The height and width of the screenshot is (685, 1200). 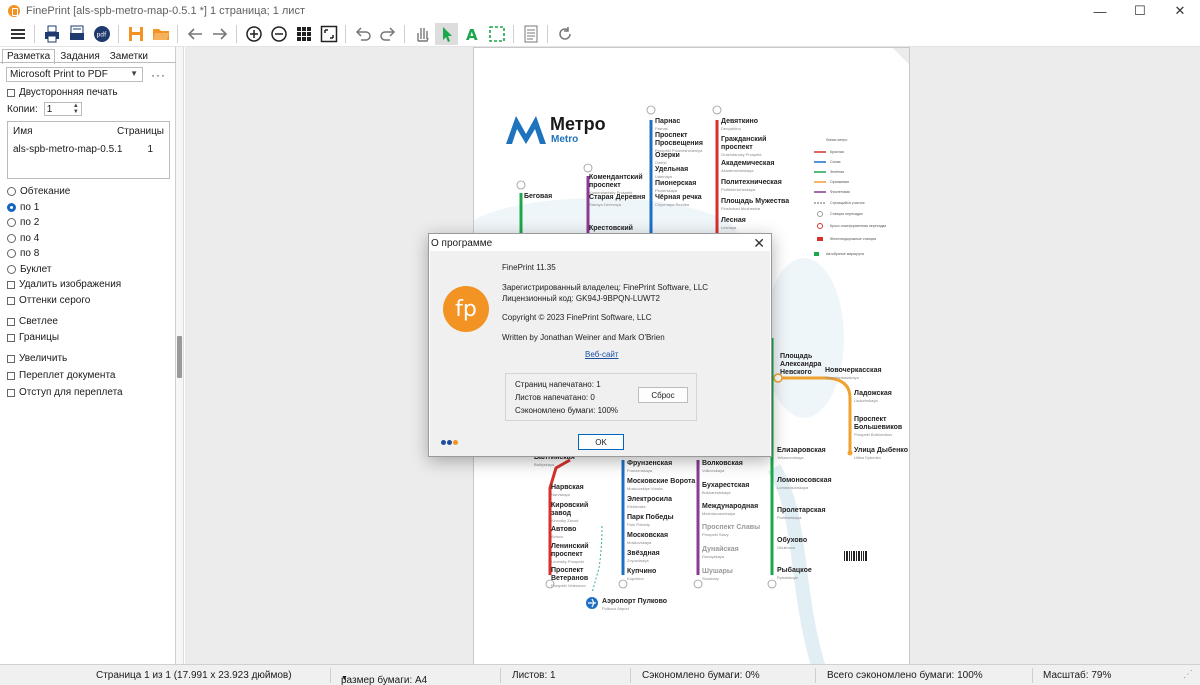 I want to click on legend-item: Фиолетовая, so click(x=840, y=192).